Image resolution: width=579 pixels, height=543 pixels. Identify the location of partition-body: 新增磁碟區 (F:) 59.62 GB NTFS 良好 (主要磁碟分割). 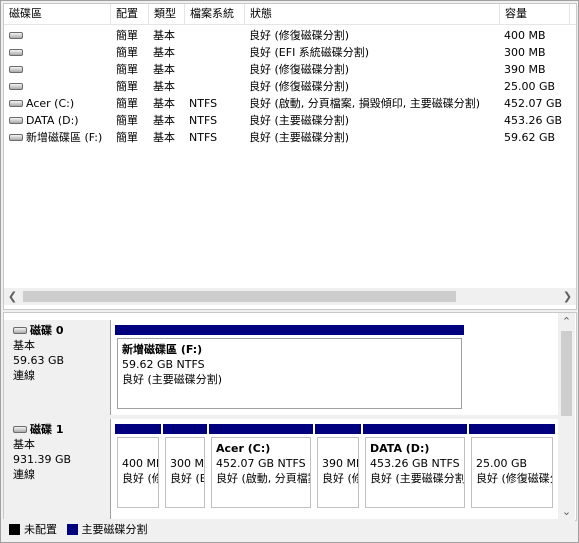
(289, 373).